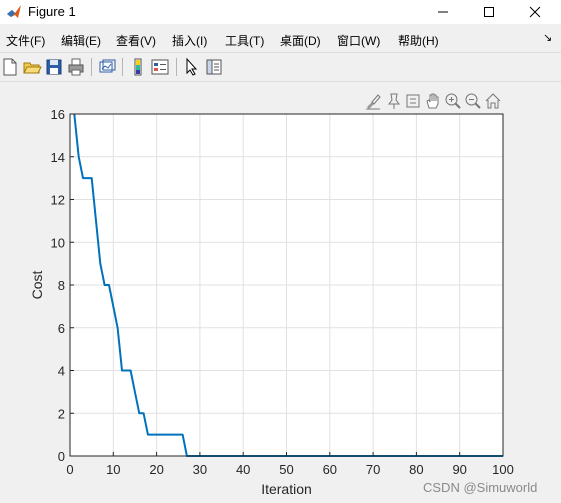 The height and width of the screenshot is (503, 561). Describe the element at coordinates (330, 469) in the screenshot. I see `x-tick-label: 60` at that location.